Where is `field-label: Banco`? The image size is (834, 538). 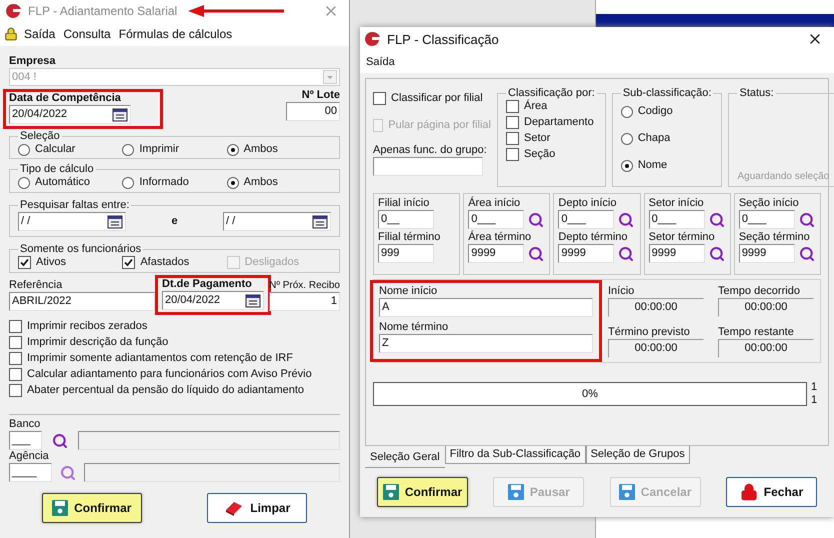
field-label: Banco is located at coordinates (25, 424).